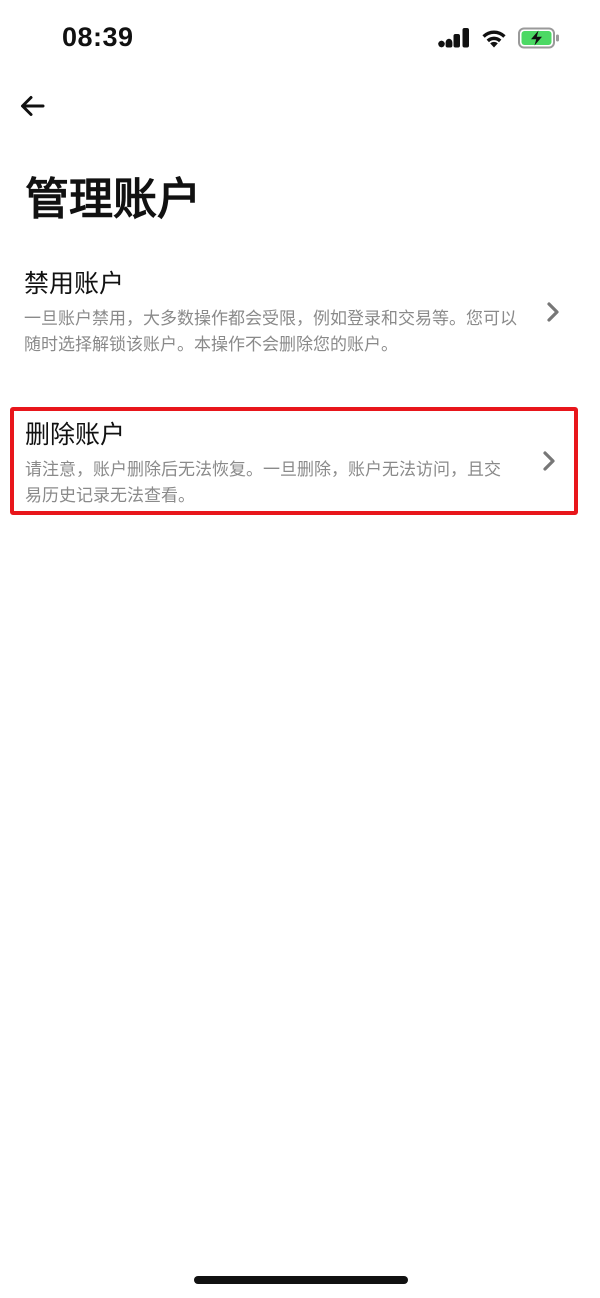  What do you see at coordinates (263, 483) in the screenshot?
I see `delete-account-description: 请注意，账户删除后无法恢复。一旦删除，账户无法访问，且交易历史记录无法查看。` at bounding box center [263, 483].